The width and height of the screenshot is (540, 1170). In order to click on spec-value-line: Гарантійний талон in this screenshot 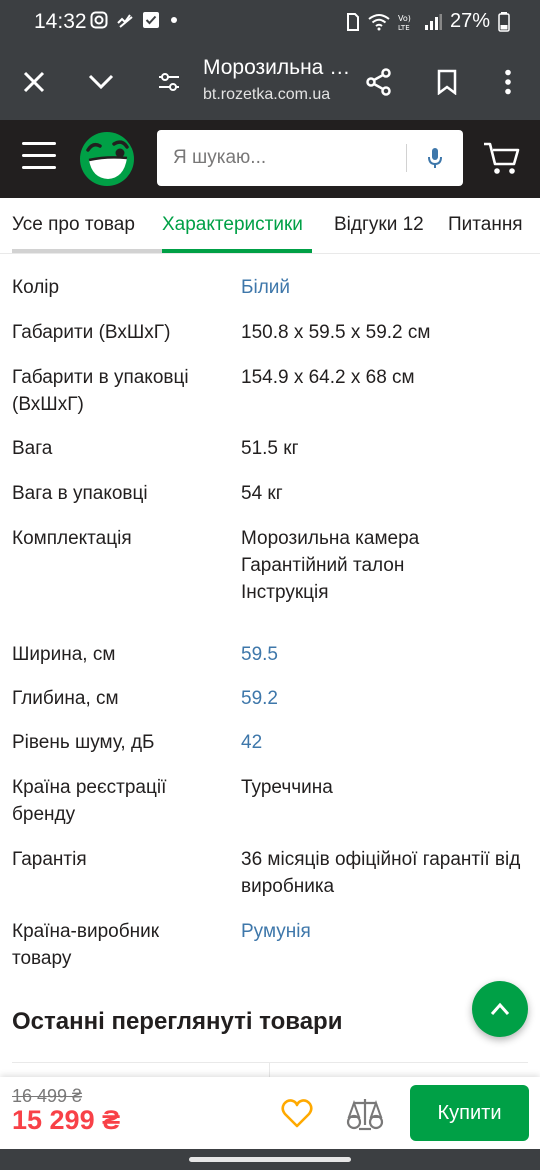, I will do `click(323, 565)`.